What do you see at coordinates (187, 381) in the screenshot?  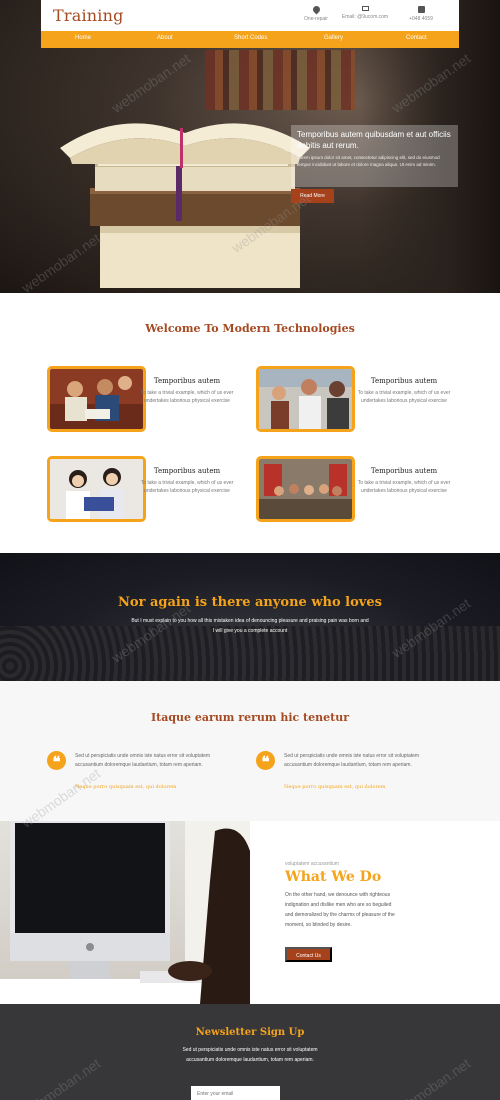 I see `feature-title-1: Temporibus autem` at bounding box center [187, 381].